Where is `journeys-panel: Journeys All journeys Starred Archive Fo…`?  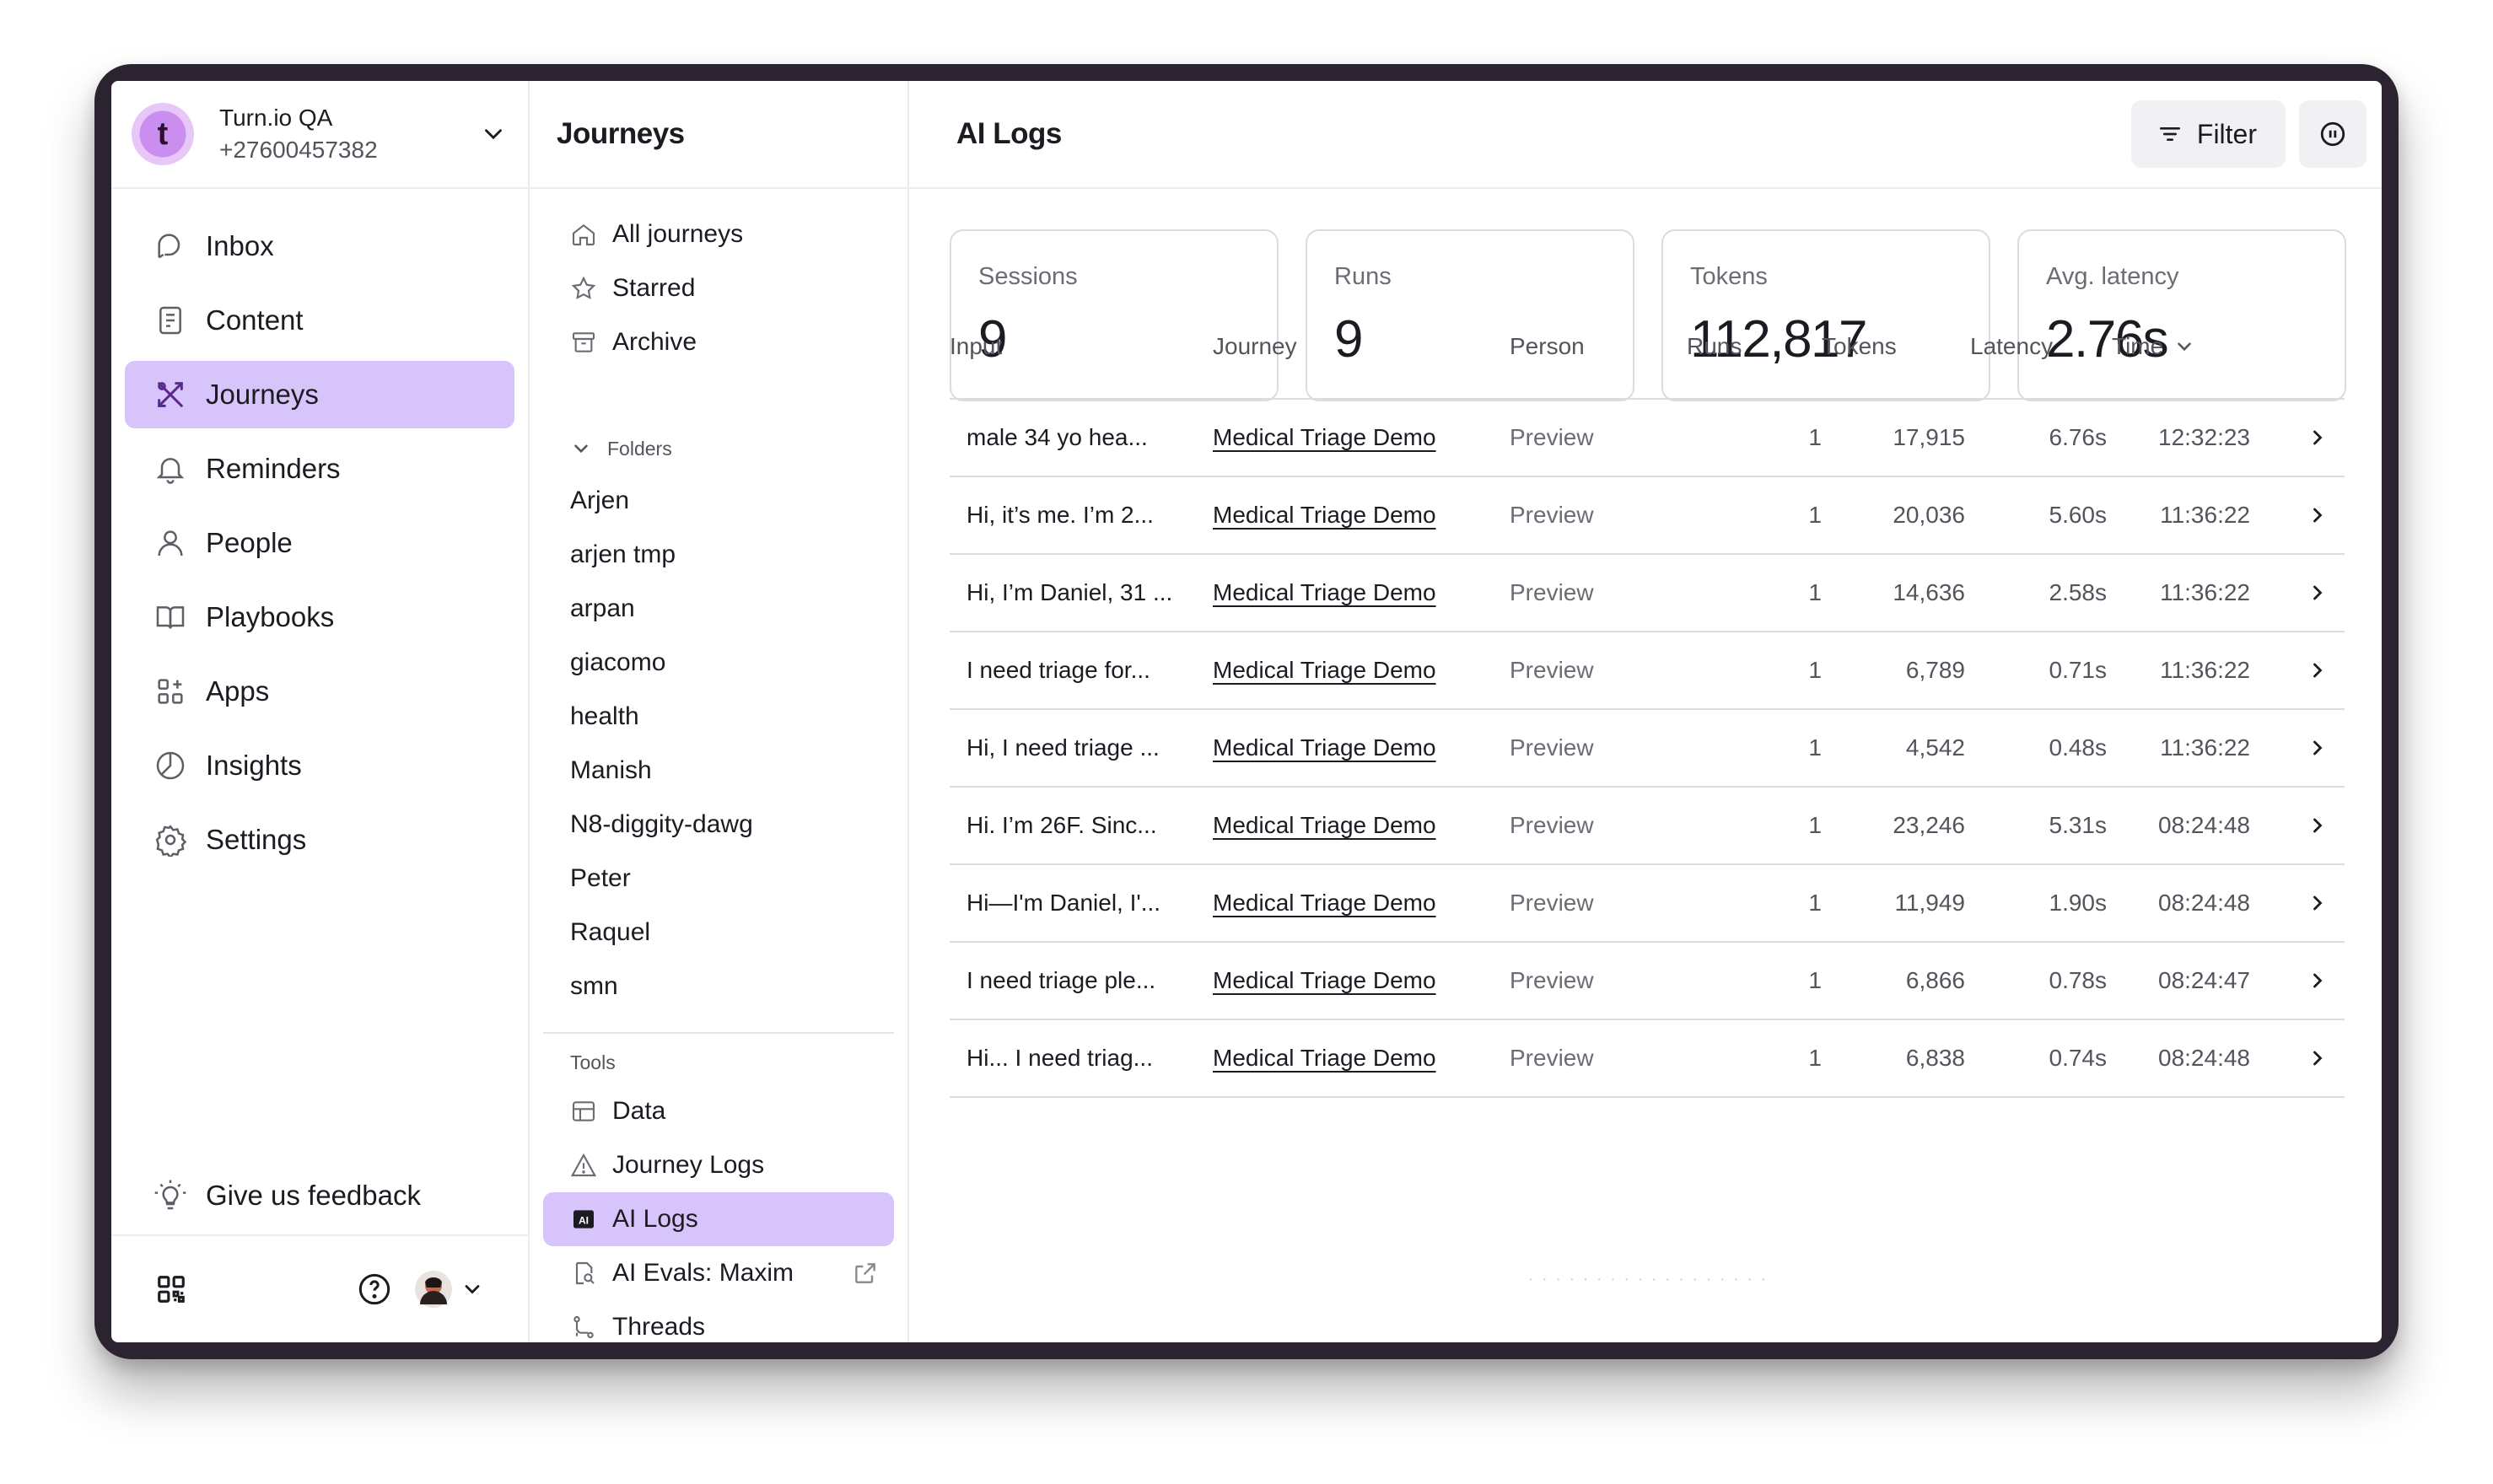 journeys-panel: Journeys All journeys Starred Archive Fo… is located at coordinates (719, 711).